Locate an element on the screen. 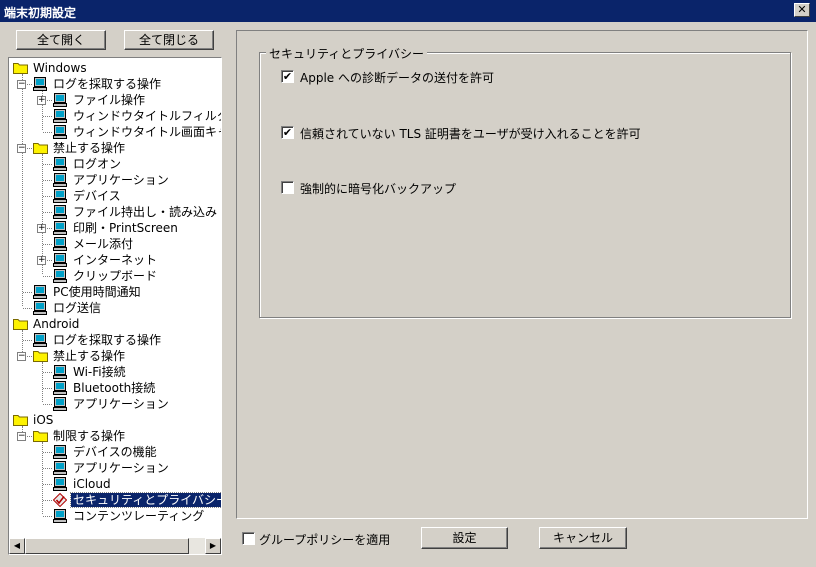 Image resolution: width=816 pixels, height=567 pixels. arrow-left-icon: ◀ is located at coordinates (17, 545).